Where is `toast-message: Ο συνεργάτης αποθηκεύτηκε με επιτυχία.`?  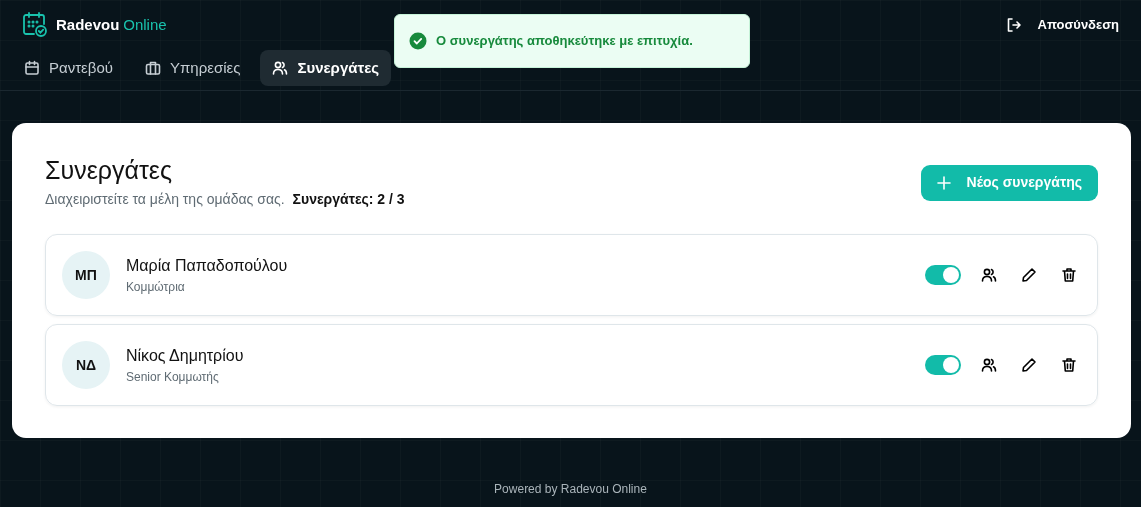 toast-message: Ο συνεργάτης αποθηκεύτηκε με επιτυχία. is located at coordinates (564, 41).